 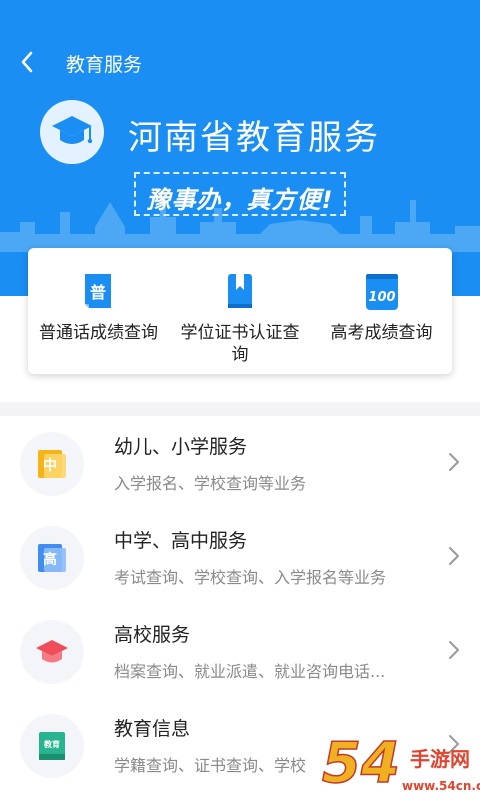 What do you see at coordinates (210, 483) in the screenshot?
I see `service-subtitle: 入学报名、学校查询等业务` at bounding box center [210, 483].